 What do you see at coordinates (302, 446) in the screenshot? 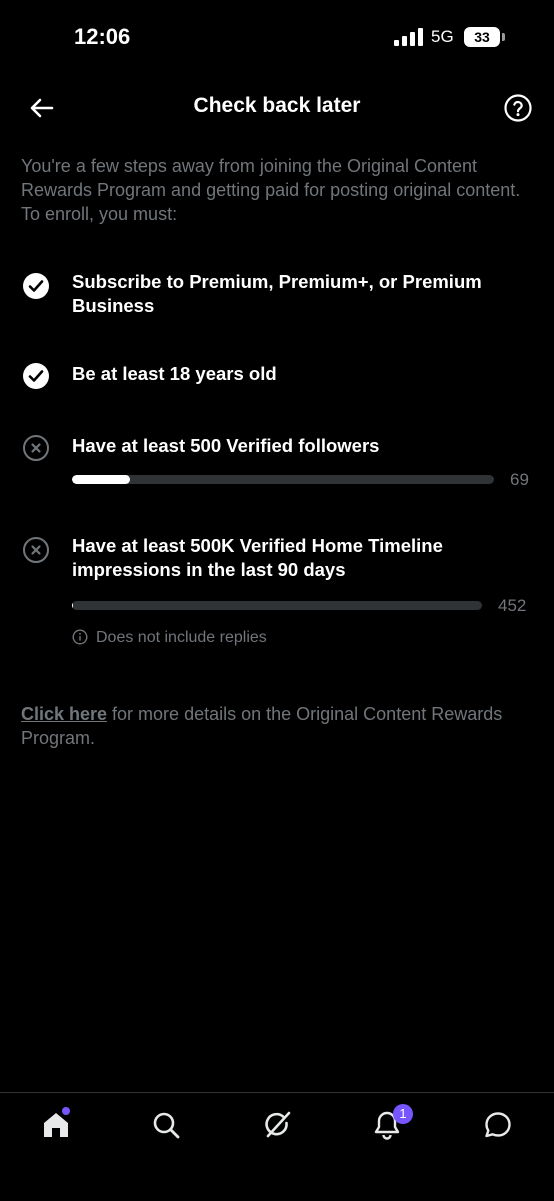
I see `requirement-label: Have at least 500 Verified followers` at bounding box center [302, 446].